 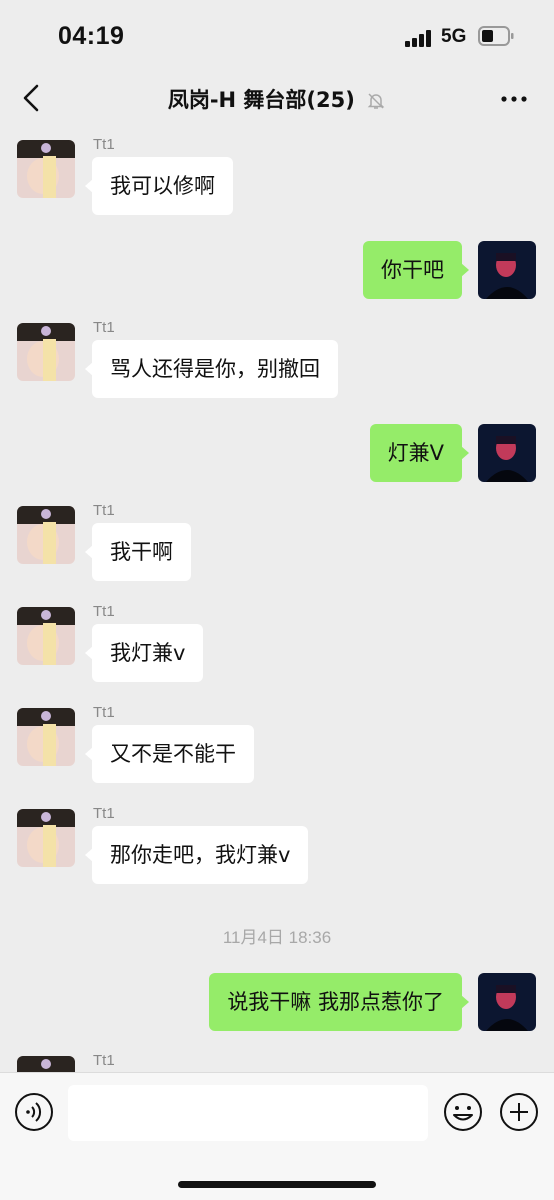 I want to click on chat-title: 凤岗-H 舞台部(25), so click(x=261, y=100).